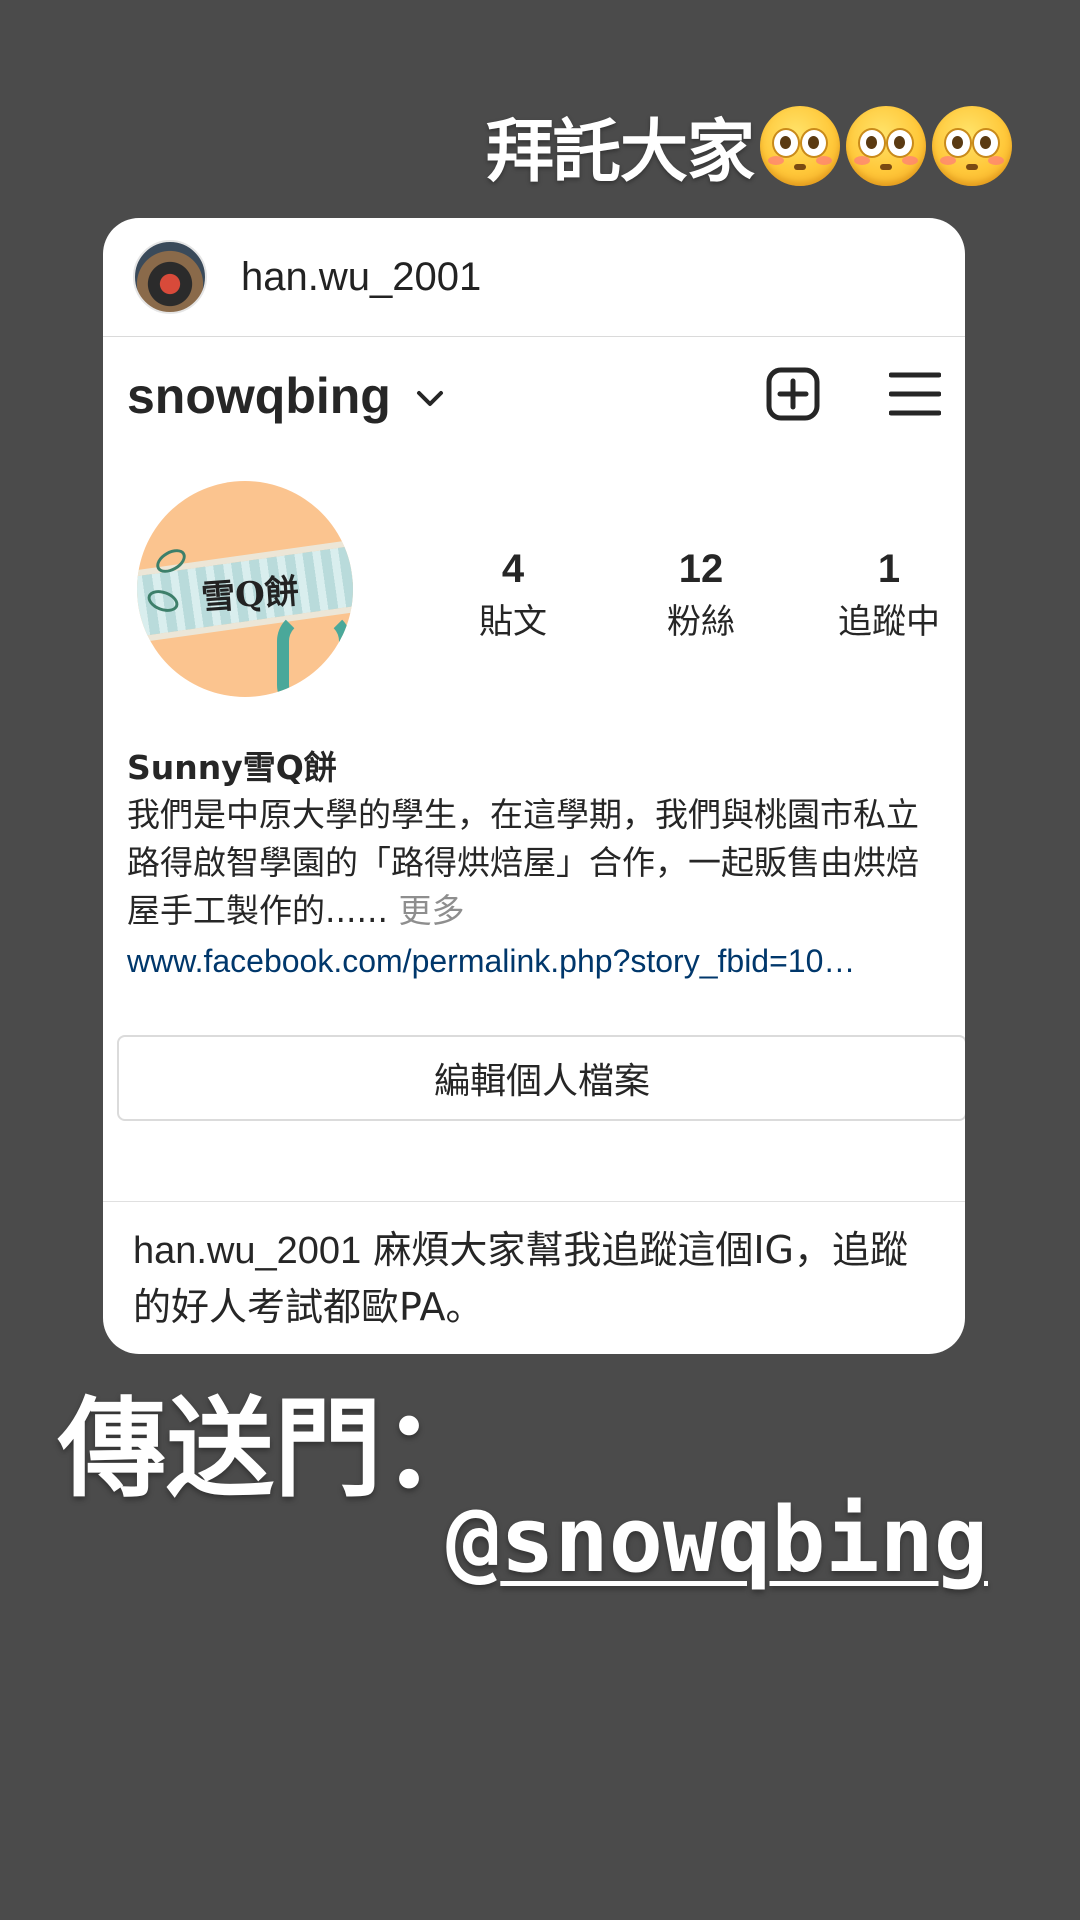  Describe the element at coordinates (701, 595) in the screenshot. I see `followers-stat: 12 粉絲` at that location.